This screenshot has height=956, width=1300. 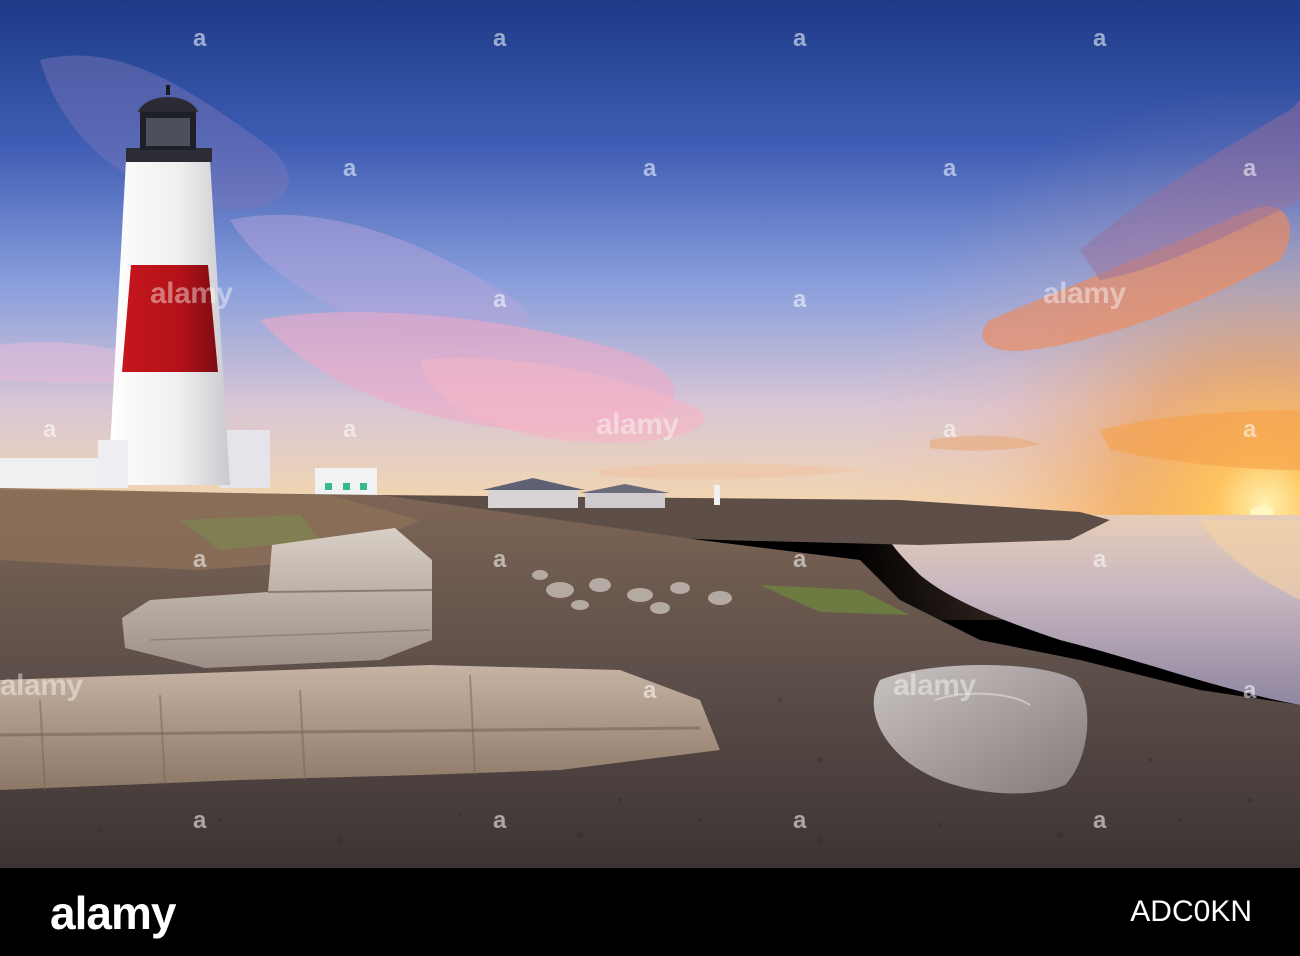 What do you see at coordinates (650, 912) in the screenshot?
I see `footer-bar: alamy ADC0KN` at bounding box center [650, 912].